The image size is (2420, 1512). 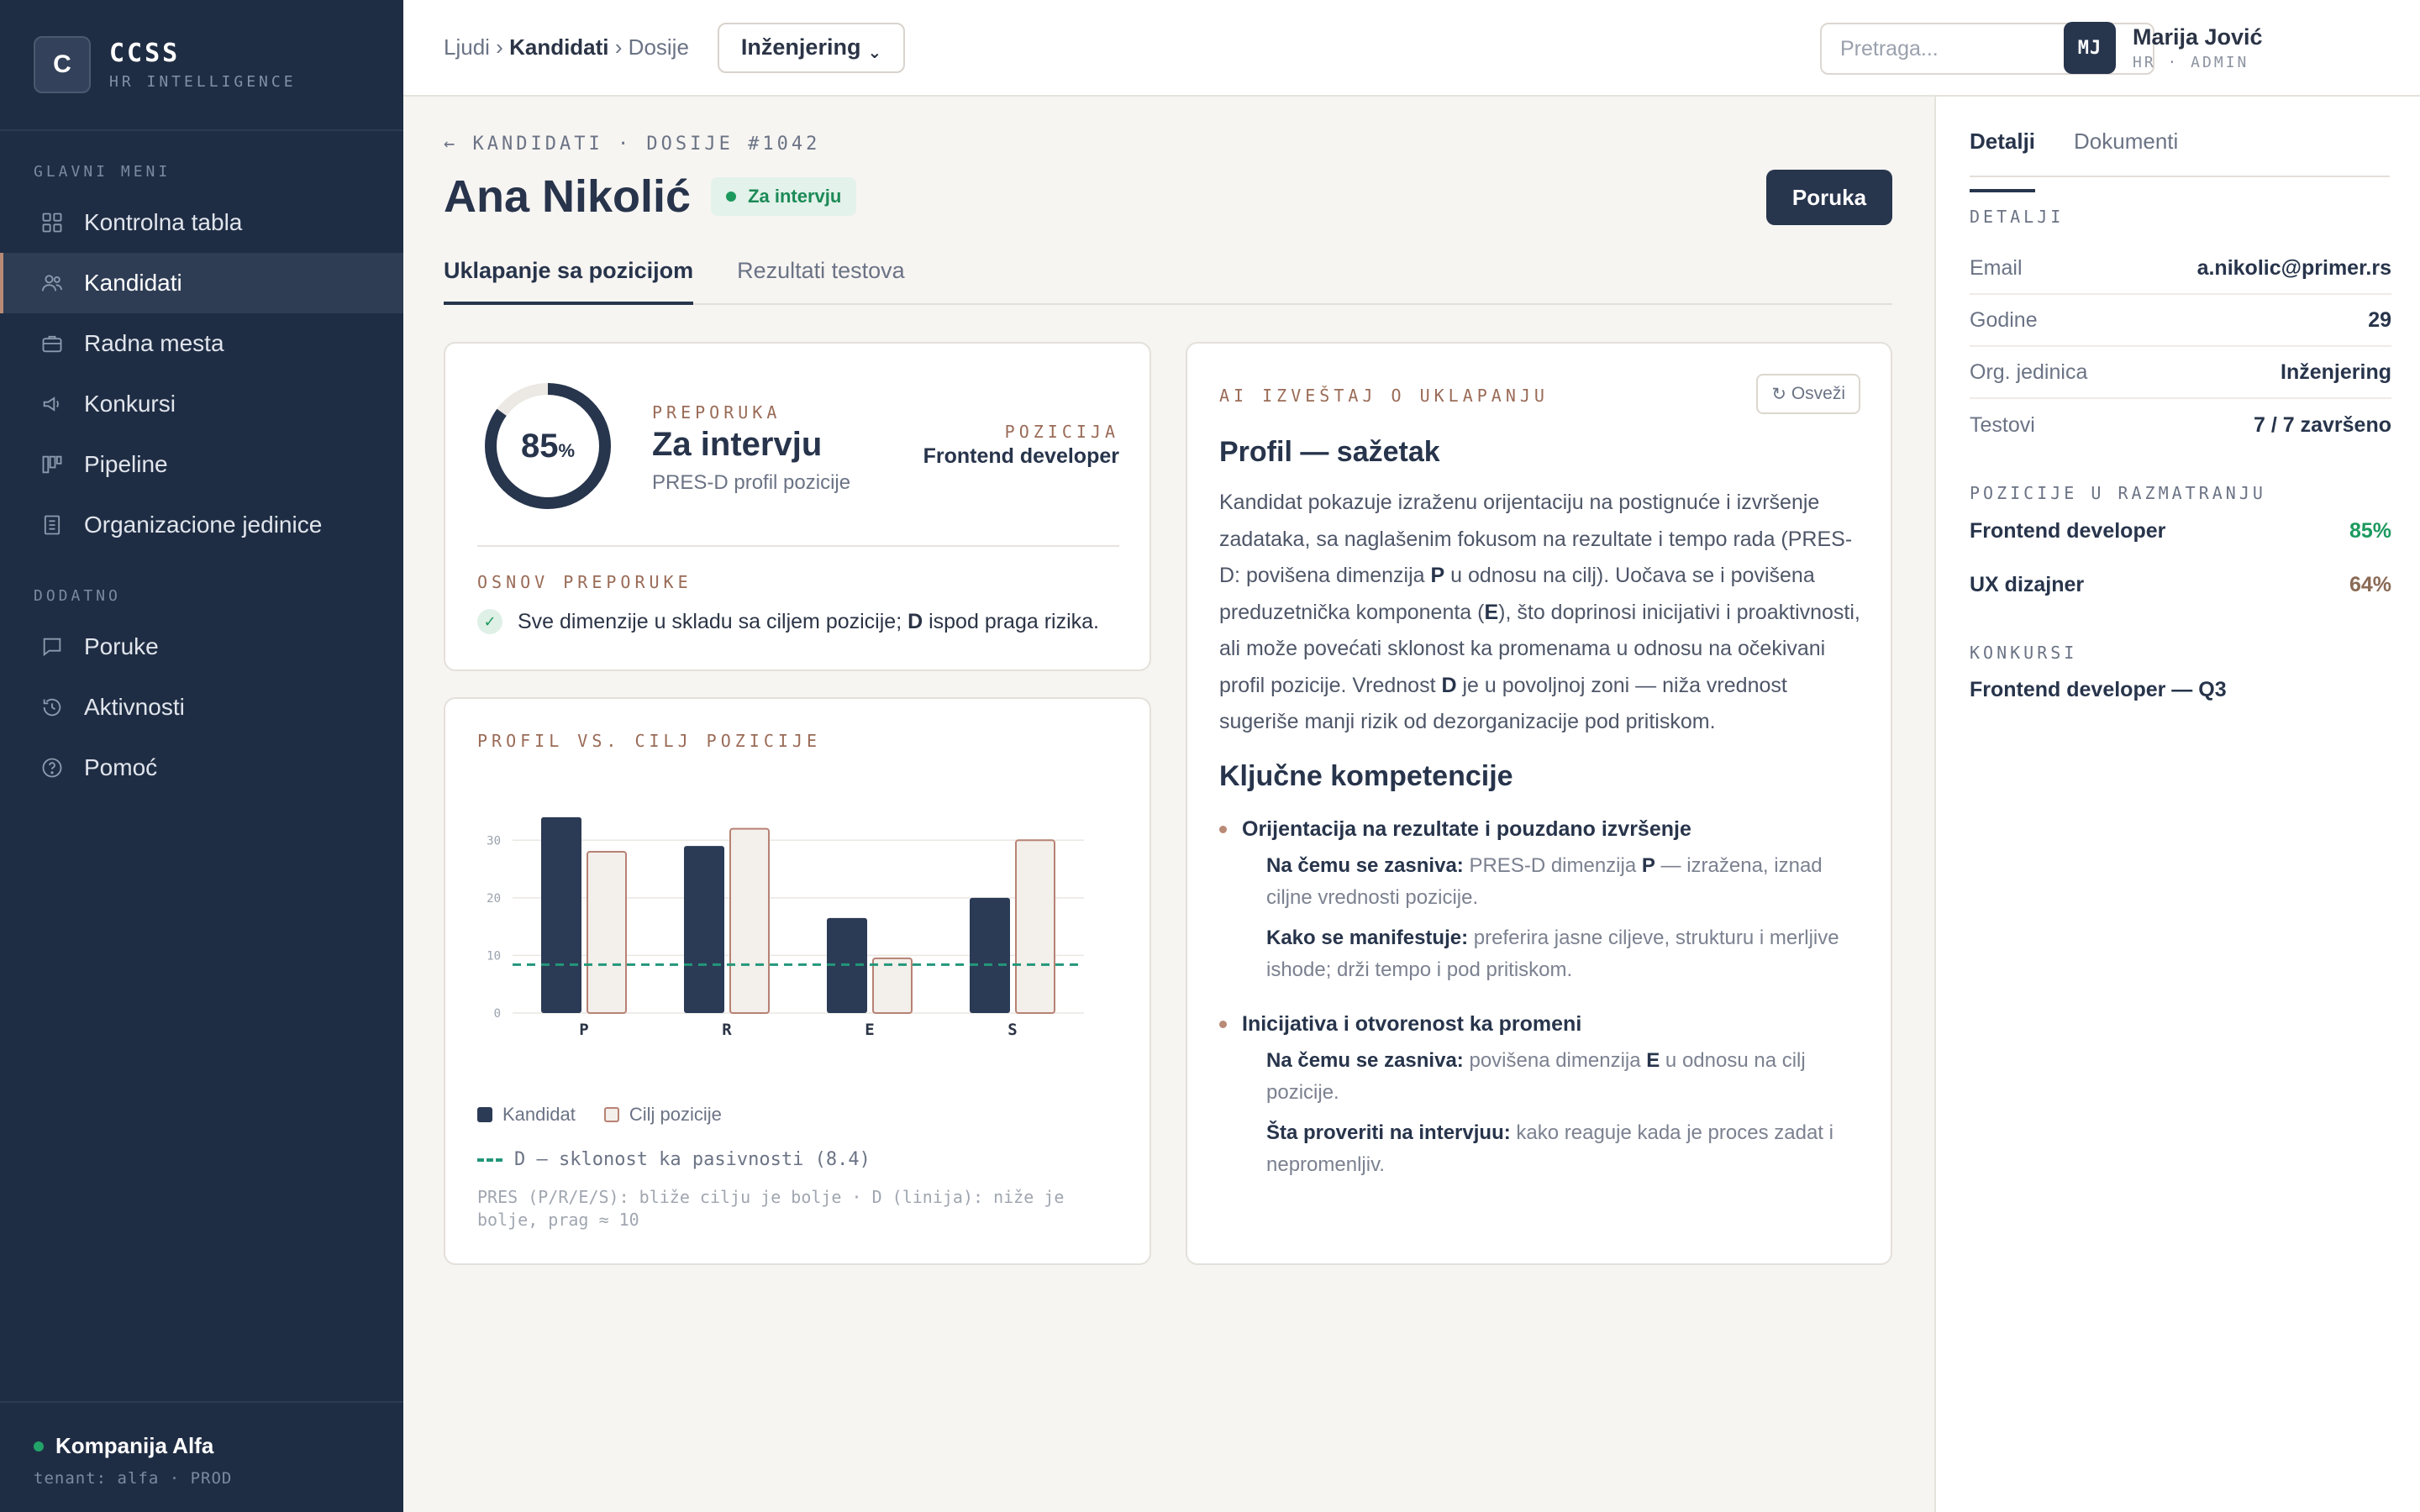 What do you see at coordinates (130, 404) in the screenshot?
I see `sidebar-item-label: Konkursi` at bounding box center [130, 404].